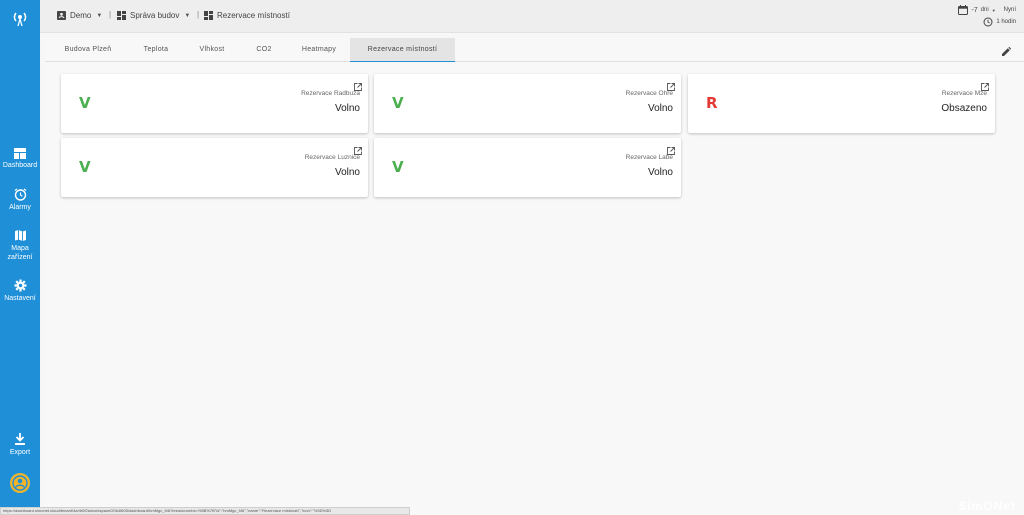 This screenshot has width=1024, height=515. I want to click on refresh-clock-icon, so click(988, 22).